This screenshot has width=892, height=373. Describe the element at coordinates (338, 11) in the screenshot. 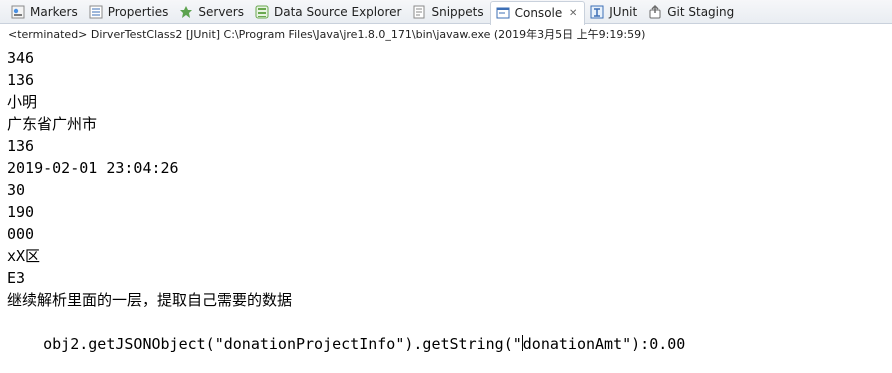

I see `tab-label: Data Source Explorer` at that location.